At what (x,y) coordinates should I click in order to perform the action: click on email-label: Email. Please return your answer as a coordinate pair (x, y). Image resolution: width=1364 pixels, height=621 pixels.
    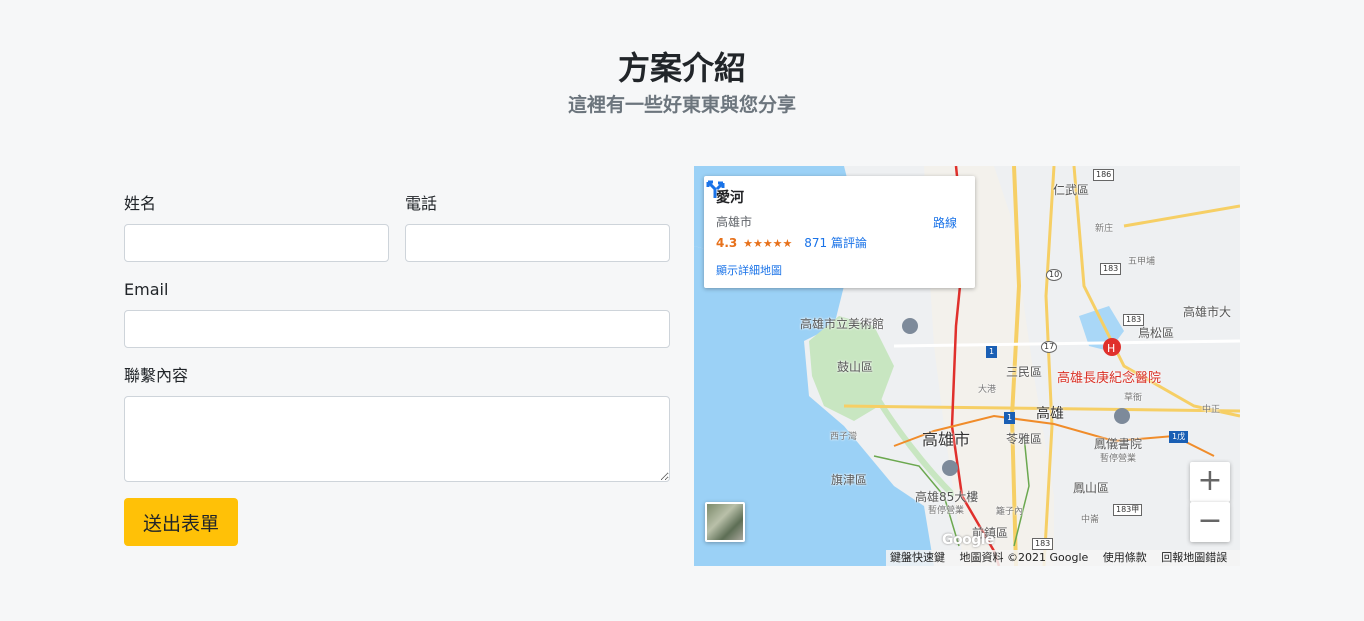
    Looking at the image, I should click on (146, 289).